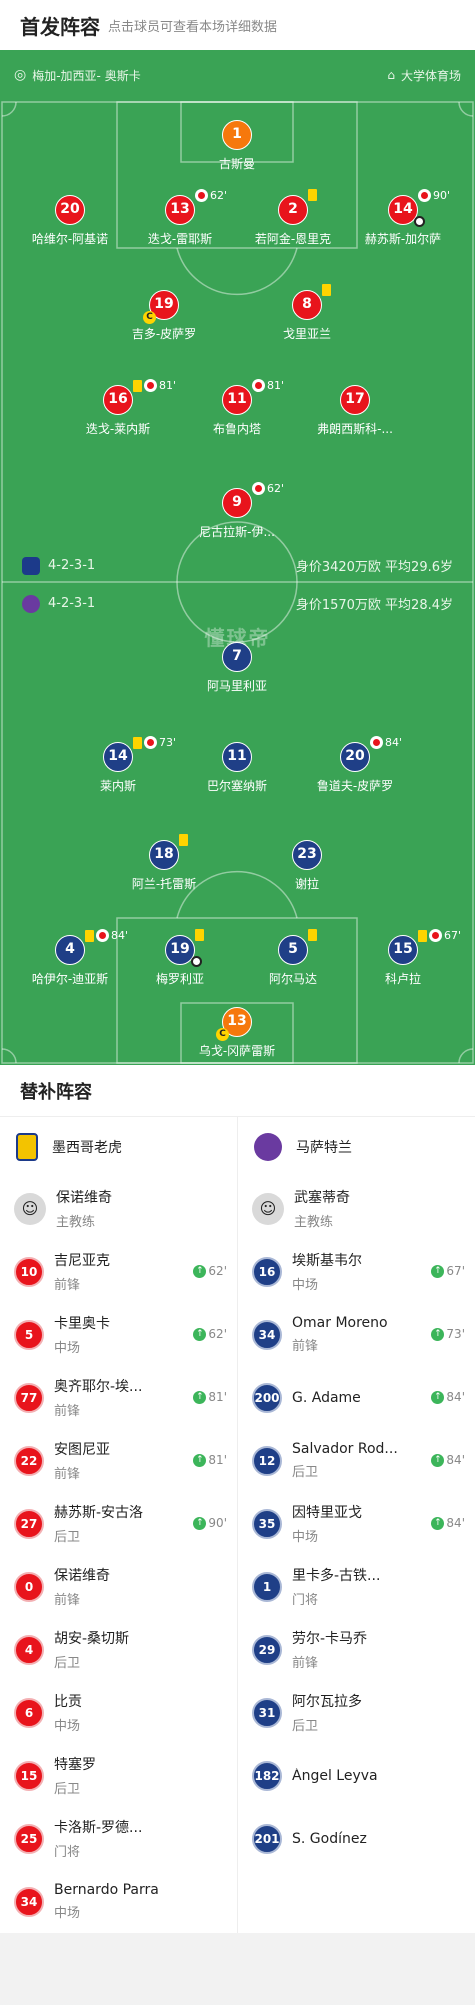  What do you see at coordinates (330, 1639) in the screenshot?
I see `sub-name: 劳尔-卡马乔` at bounding box center [330, 1639].